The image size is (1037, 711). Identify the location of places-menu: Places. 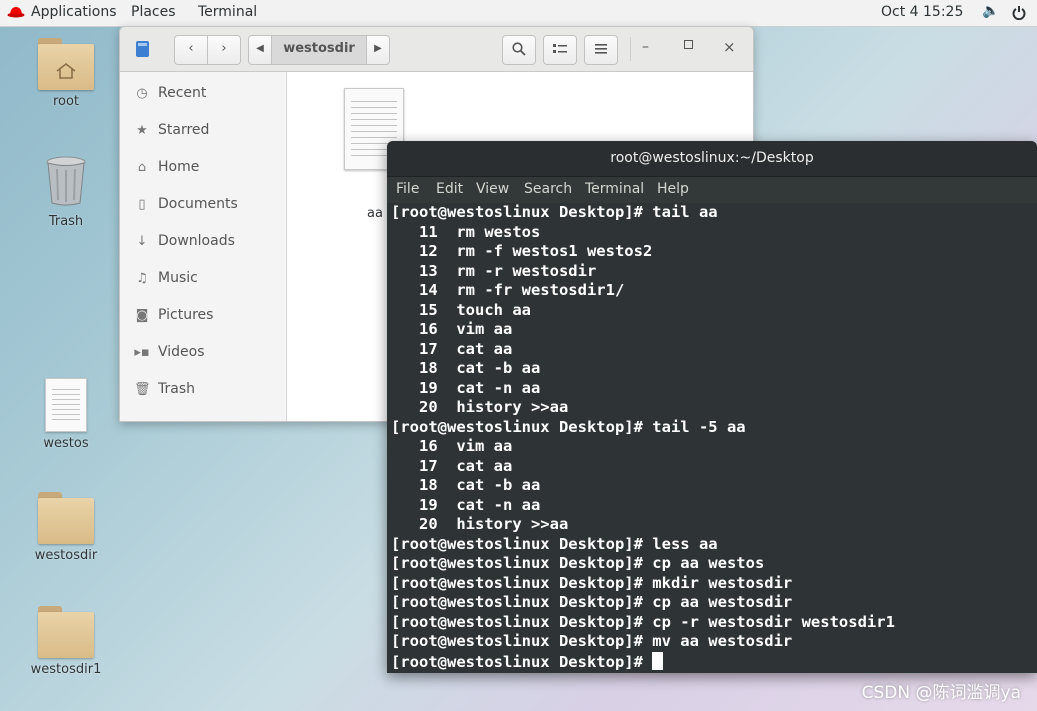
(153, 12).